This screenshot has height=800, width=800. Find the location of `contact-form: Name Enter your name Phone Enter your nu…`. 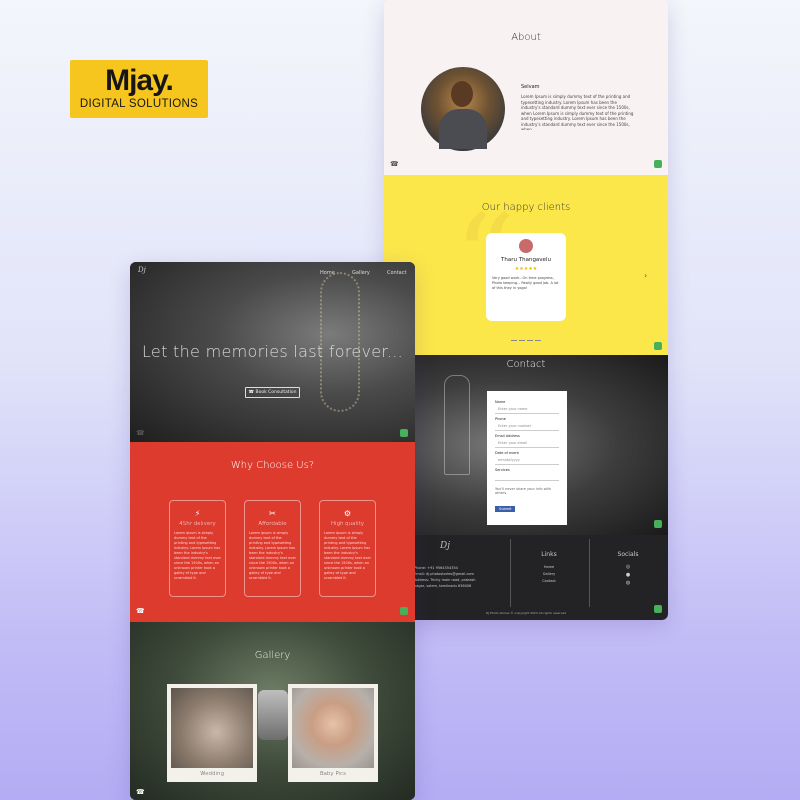

contact-form: Name Enter your name Phone Enter your nu… is located at coordinates (527, 458).